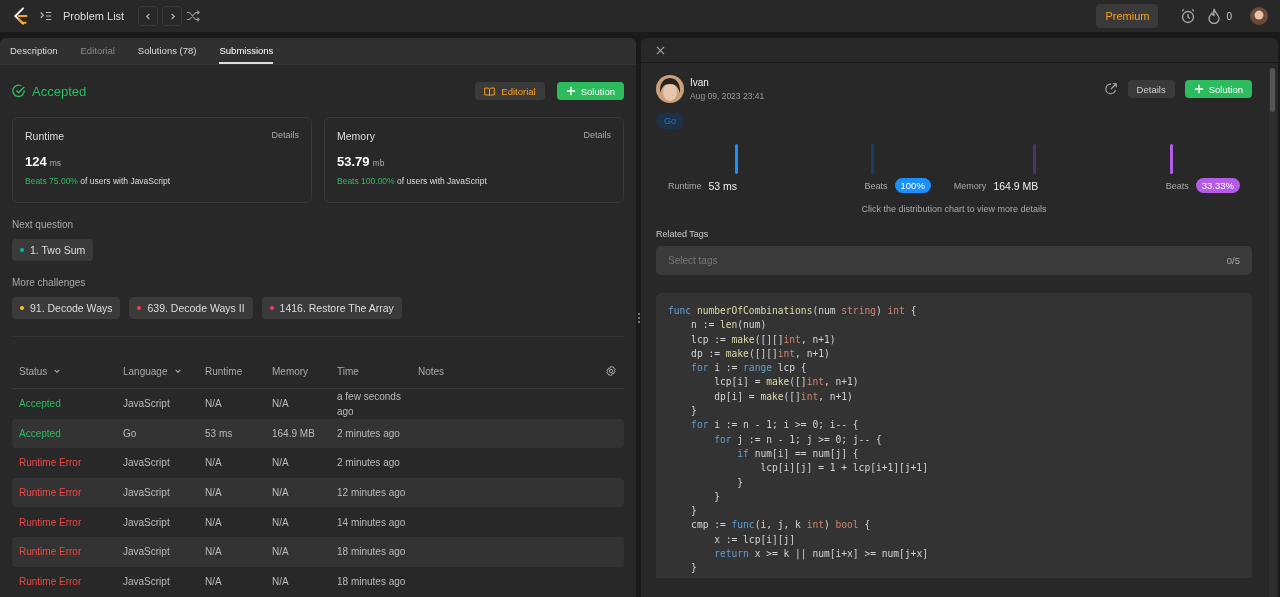 Image resolution: width=1280 pixels, height=597 pixels. Describe the element at coordinates (318, 551) in the screenshot. I see `table-row: Runtime Error JavaScript N/A N/A 18 minutes ago` at that location.